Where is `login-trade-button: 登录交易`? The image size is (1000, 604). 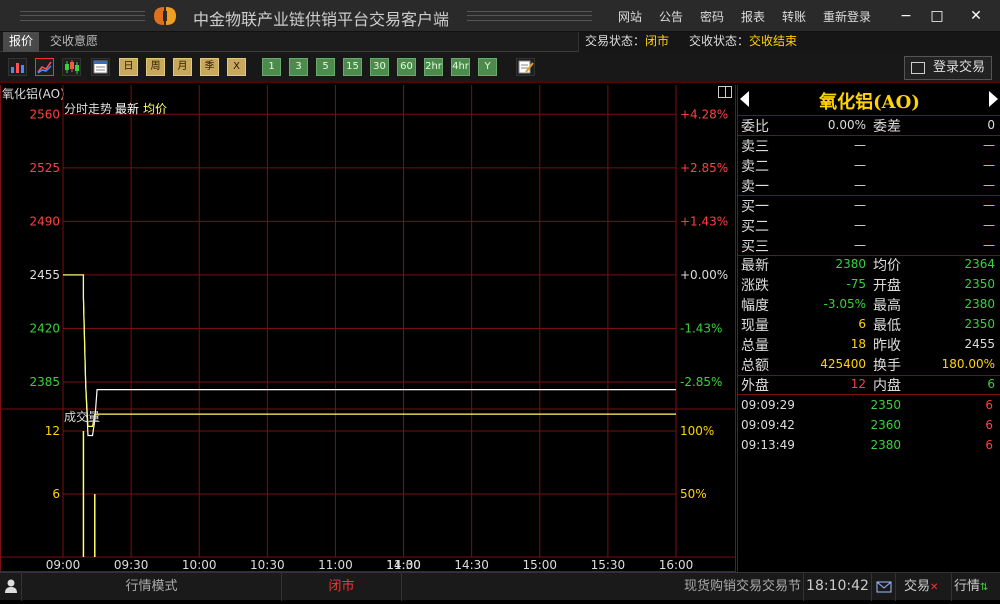
login-trade-button: 登录交易 is located at coordinates (948, 68).